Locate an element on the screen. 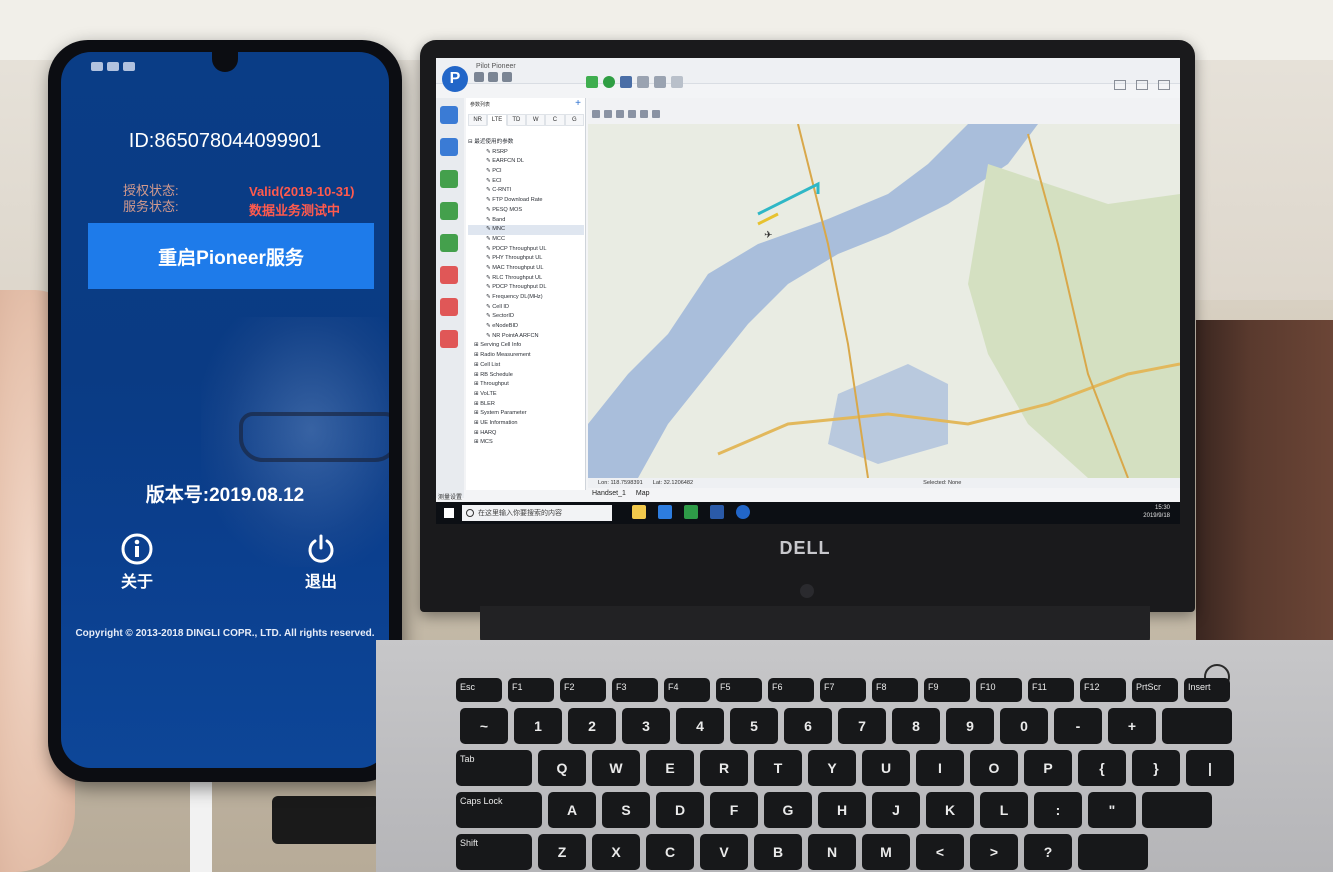 This screenshot has width=1333, height=872. maximize-icon is located at coordinates (1164, 85).